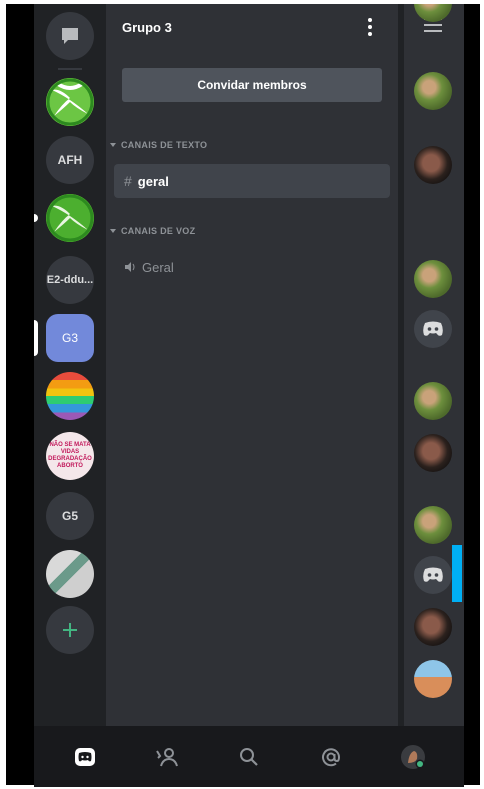 This screenshot has height=789, width=484. I want to click on add-server-button, so click(70, 630).